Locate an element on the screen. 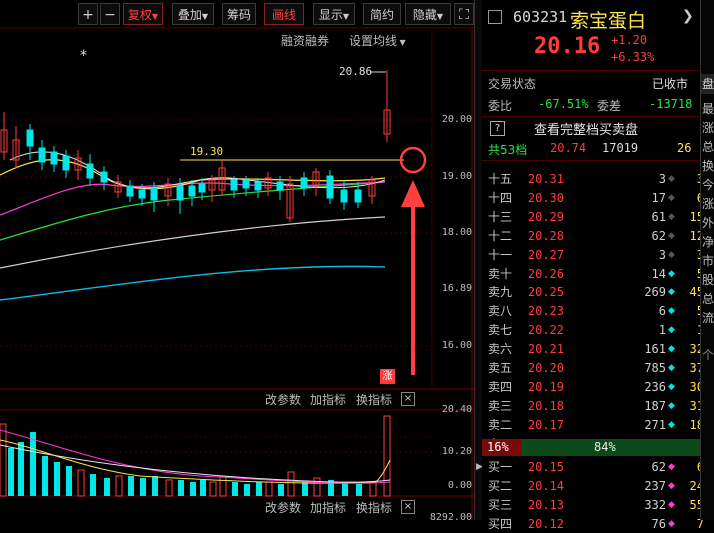  level-label: 十四 is located at coordinates (500, 197).